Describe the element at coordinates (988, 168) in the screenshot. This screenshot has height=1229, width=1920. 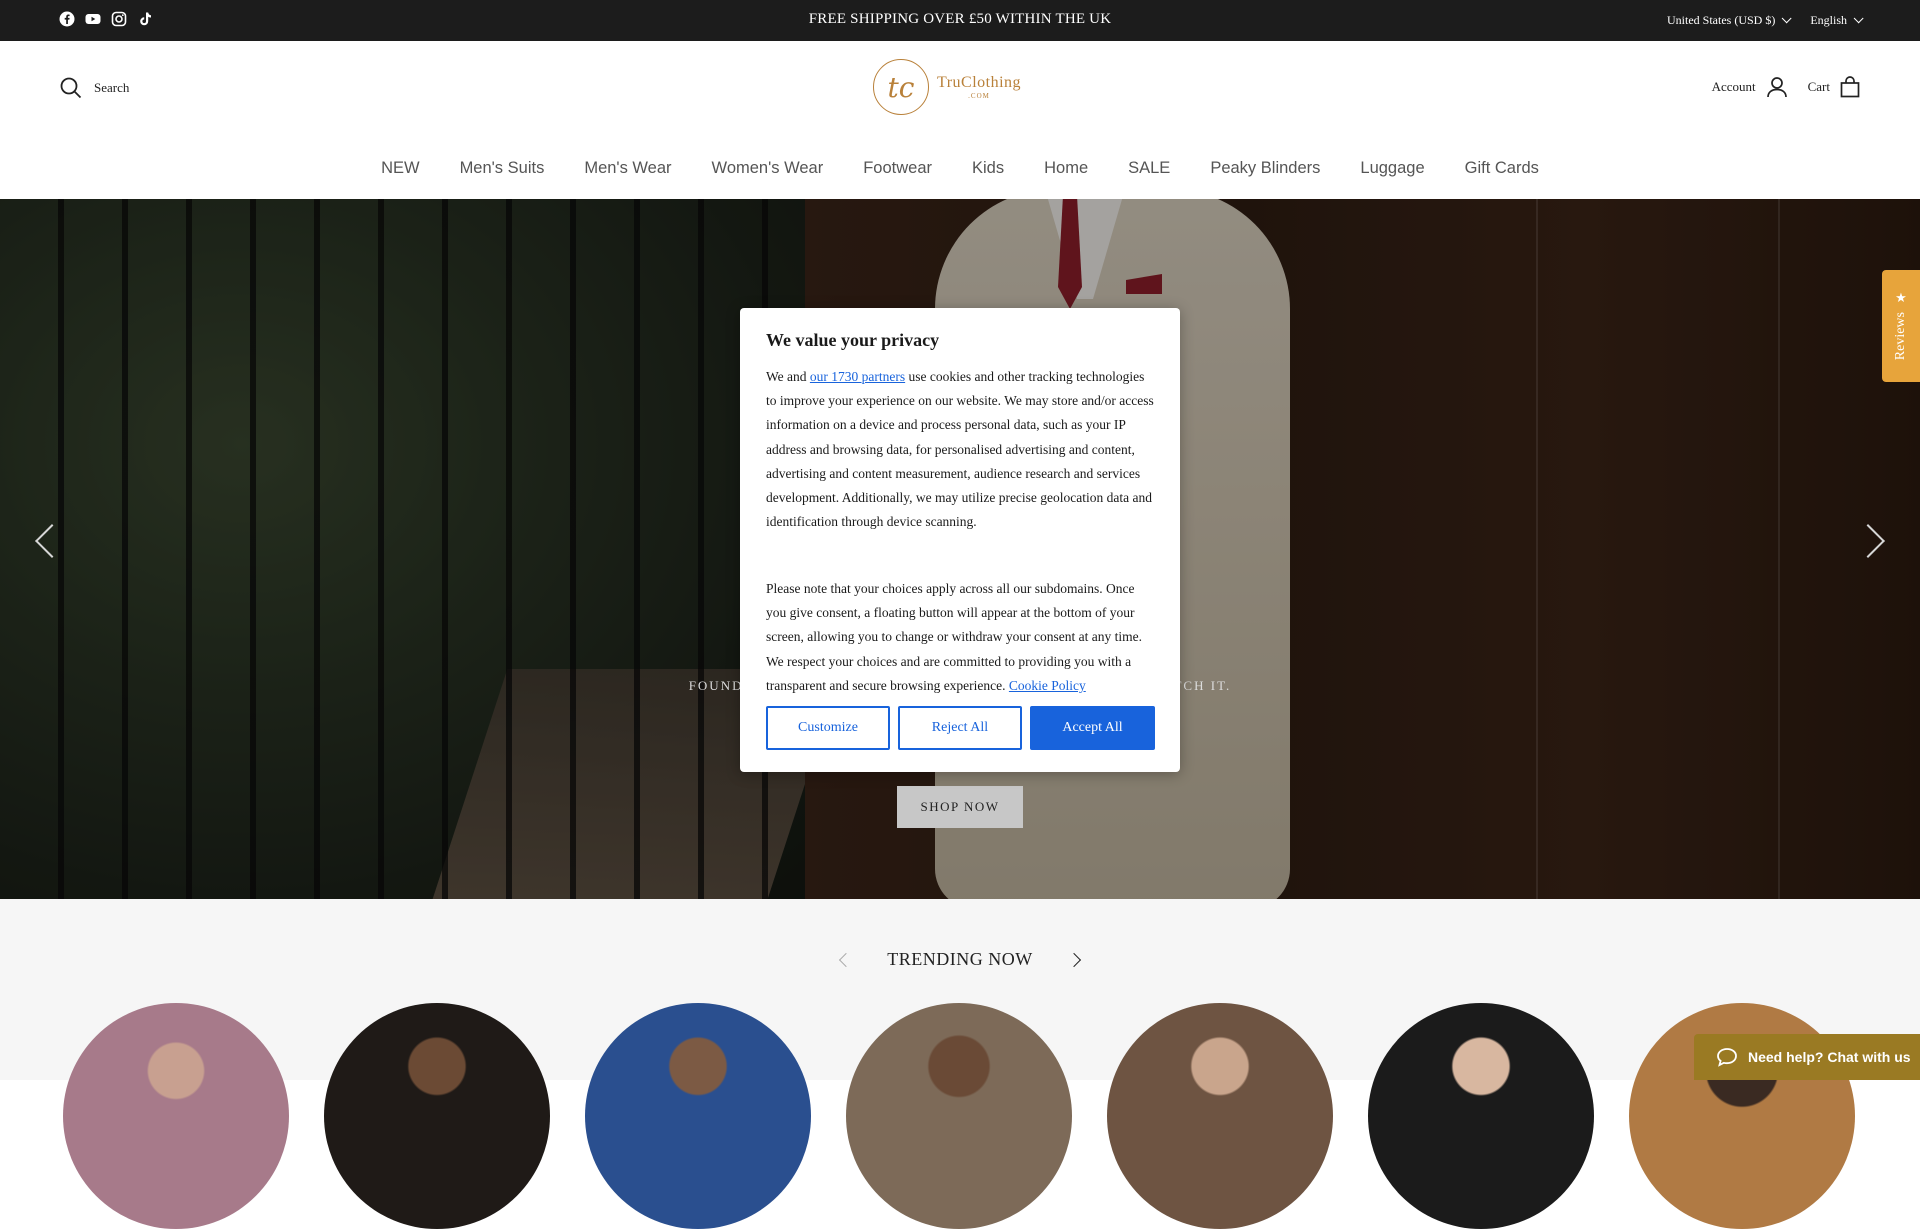
I see `nav-item-kids: Kids` at that location.